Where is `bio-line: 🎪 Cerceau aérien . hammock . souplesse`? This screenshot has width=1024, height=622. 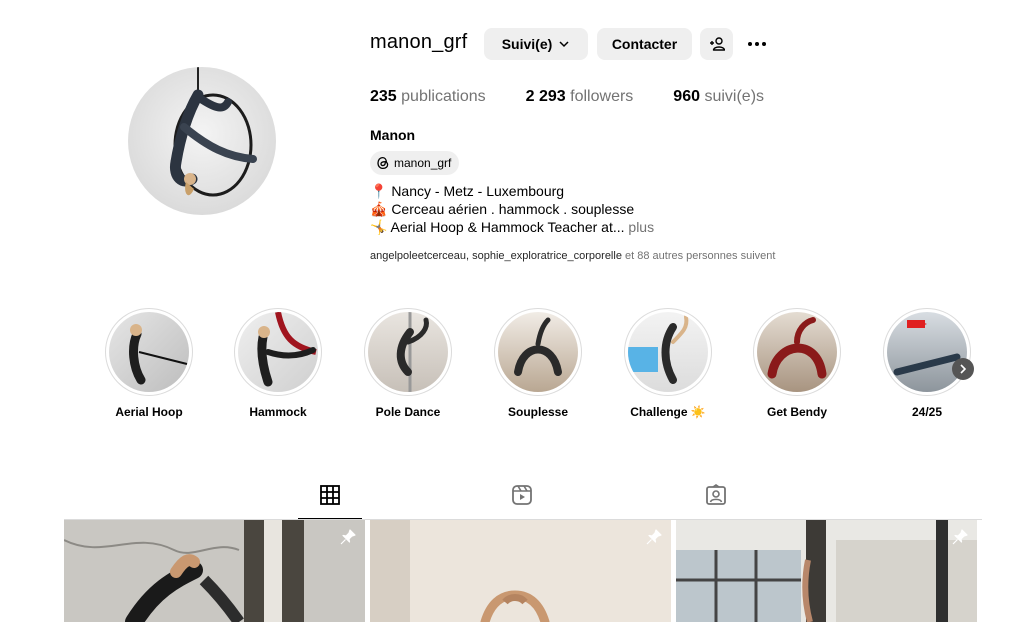 bio-line: 🎪 Cerceau aérien . hammock . souplesse is located at coordinates (502, 209).